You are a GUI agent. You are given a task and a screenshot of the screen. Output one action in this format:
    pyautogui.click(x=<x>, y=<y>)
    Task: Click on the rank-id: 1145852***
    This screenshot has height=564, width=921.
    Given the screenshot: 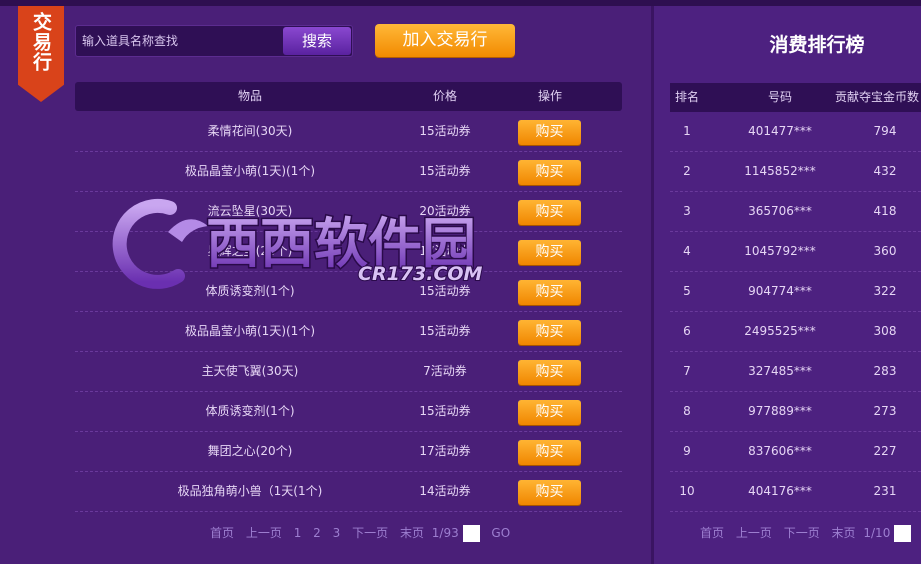 What is the action you would take?
    pyautogui.click(x=780, y=171)
    